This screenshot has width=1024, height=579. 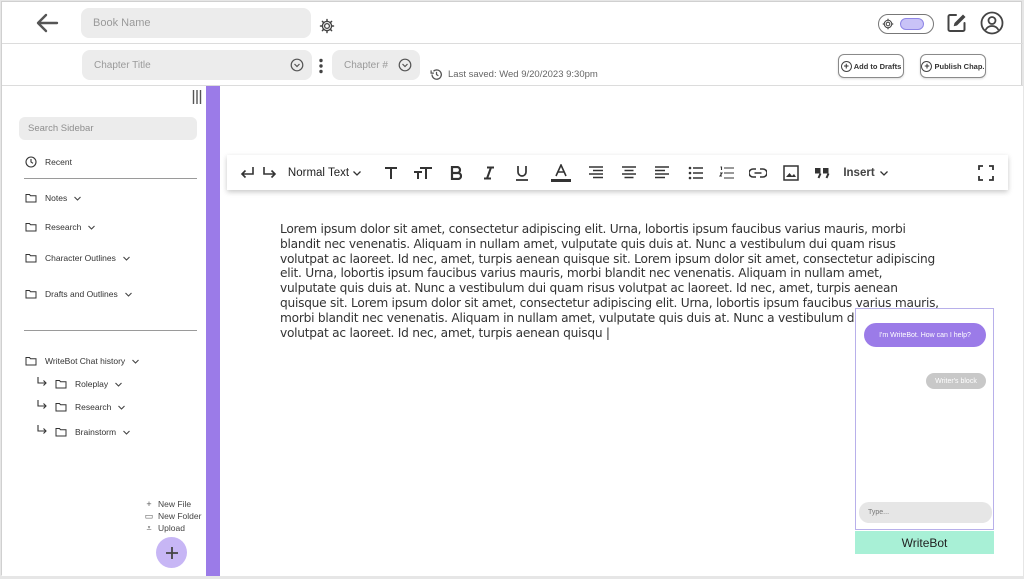 What do you see at coordinates (321, 66) in the screenshot?
I see `more-options-icon` at bounding box center [321, 66].